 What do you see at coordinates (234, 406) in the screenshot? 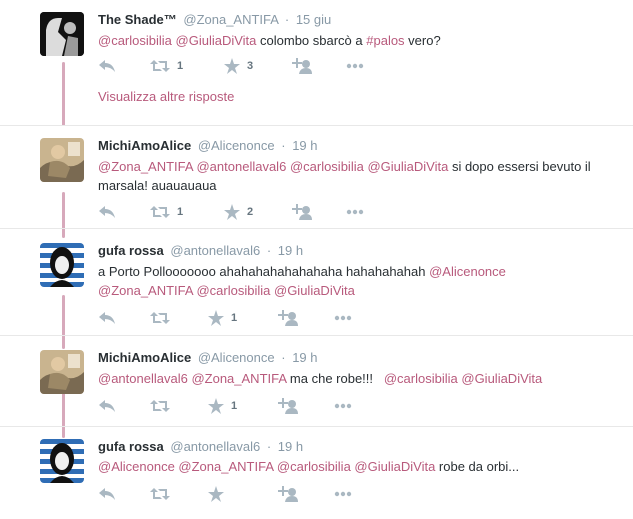
I see `like-count: 1` at bounding box center [234, 406].